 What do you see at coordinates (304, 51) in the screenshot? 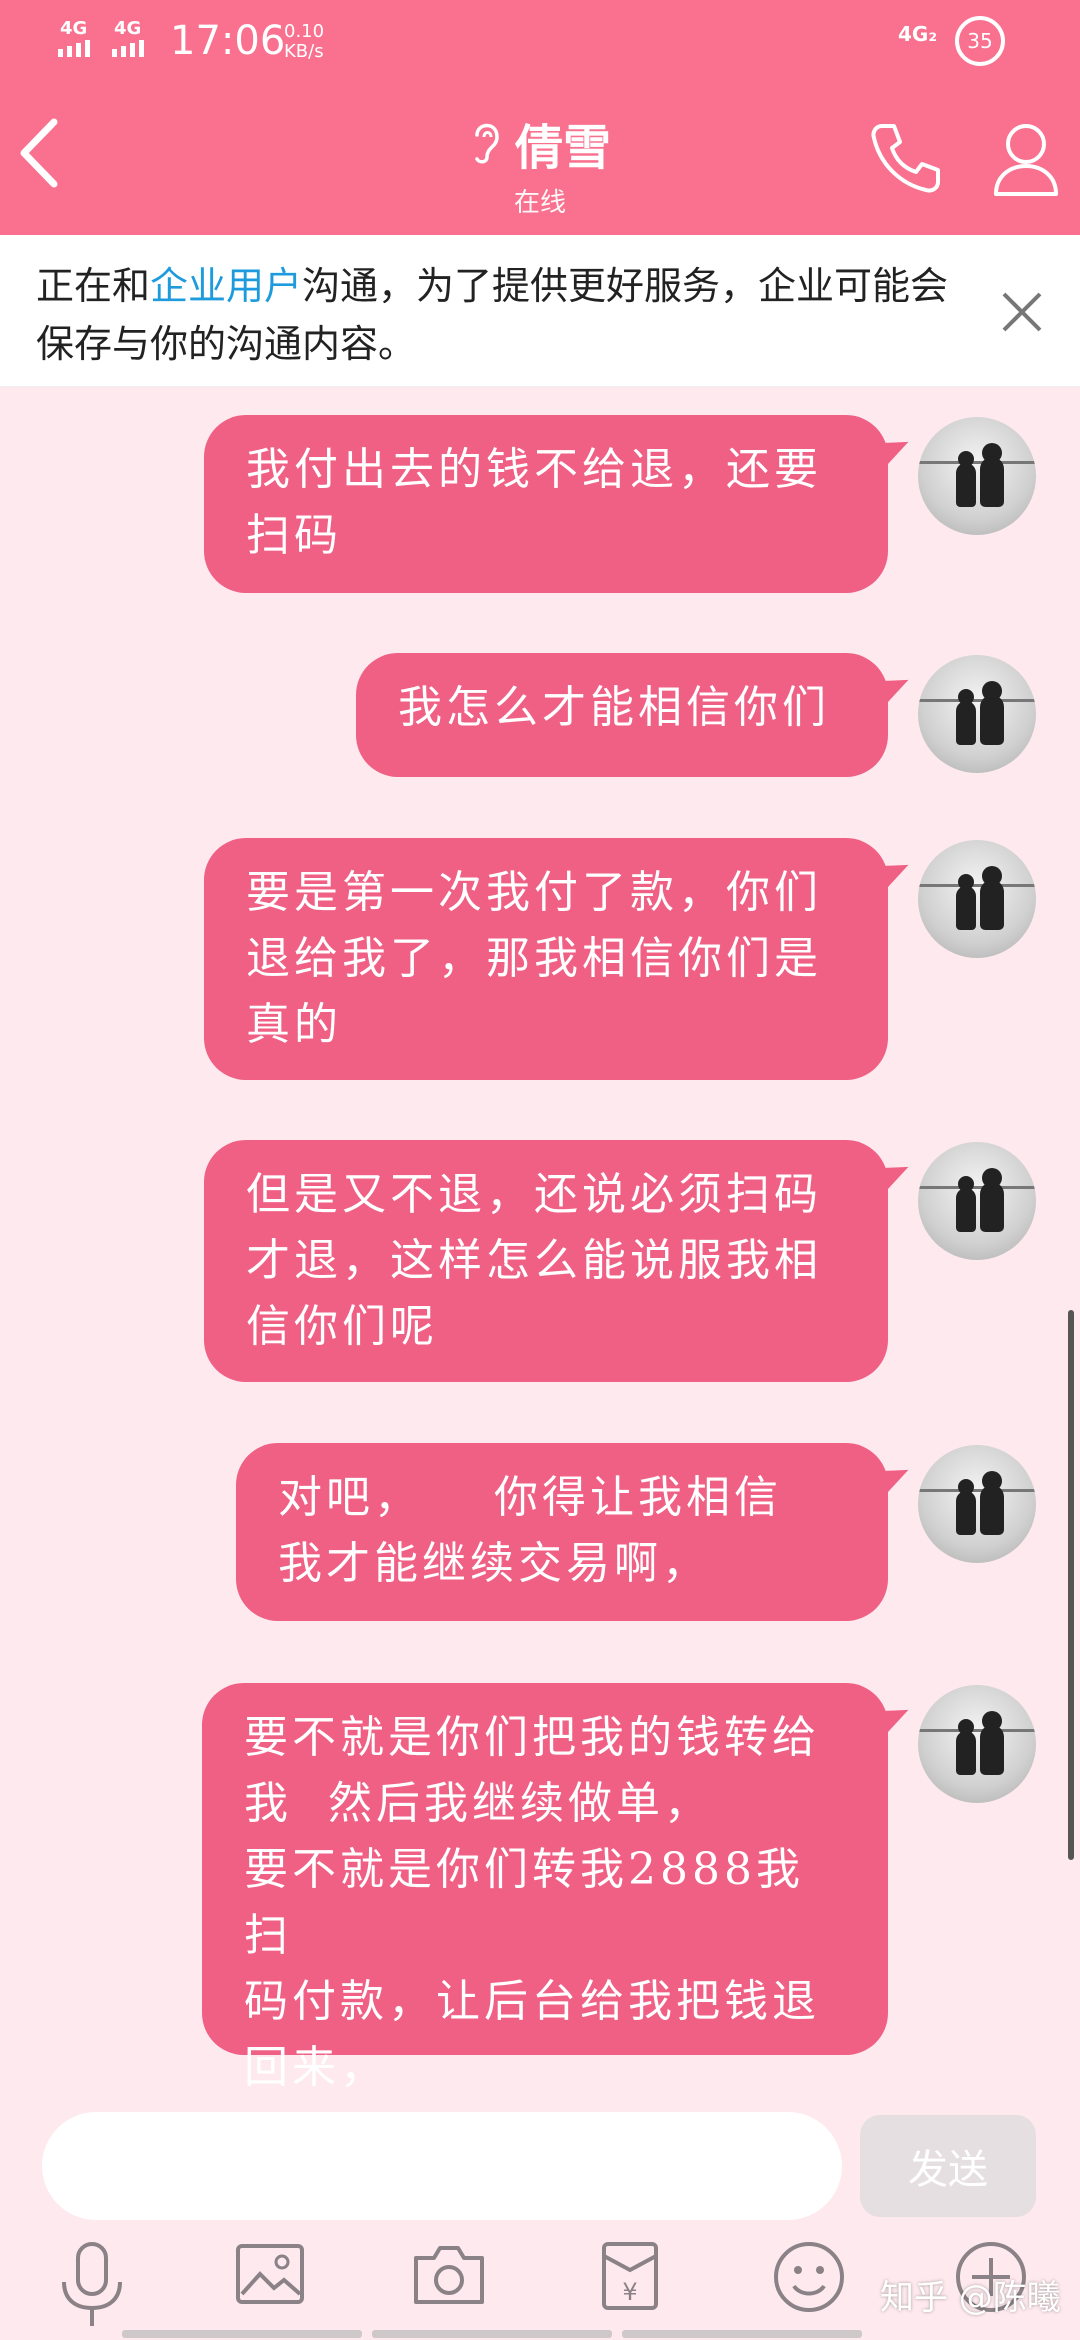
I see `speed-unit: KB/s` at bounding box center [304, 51].